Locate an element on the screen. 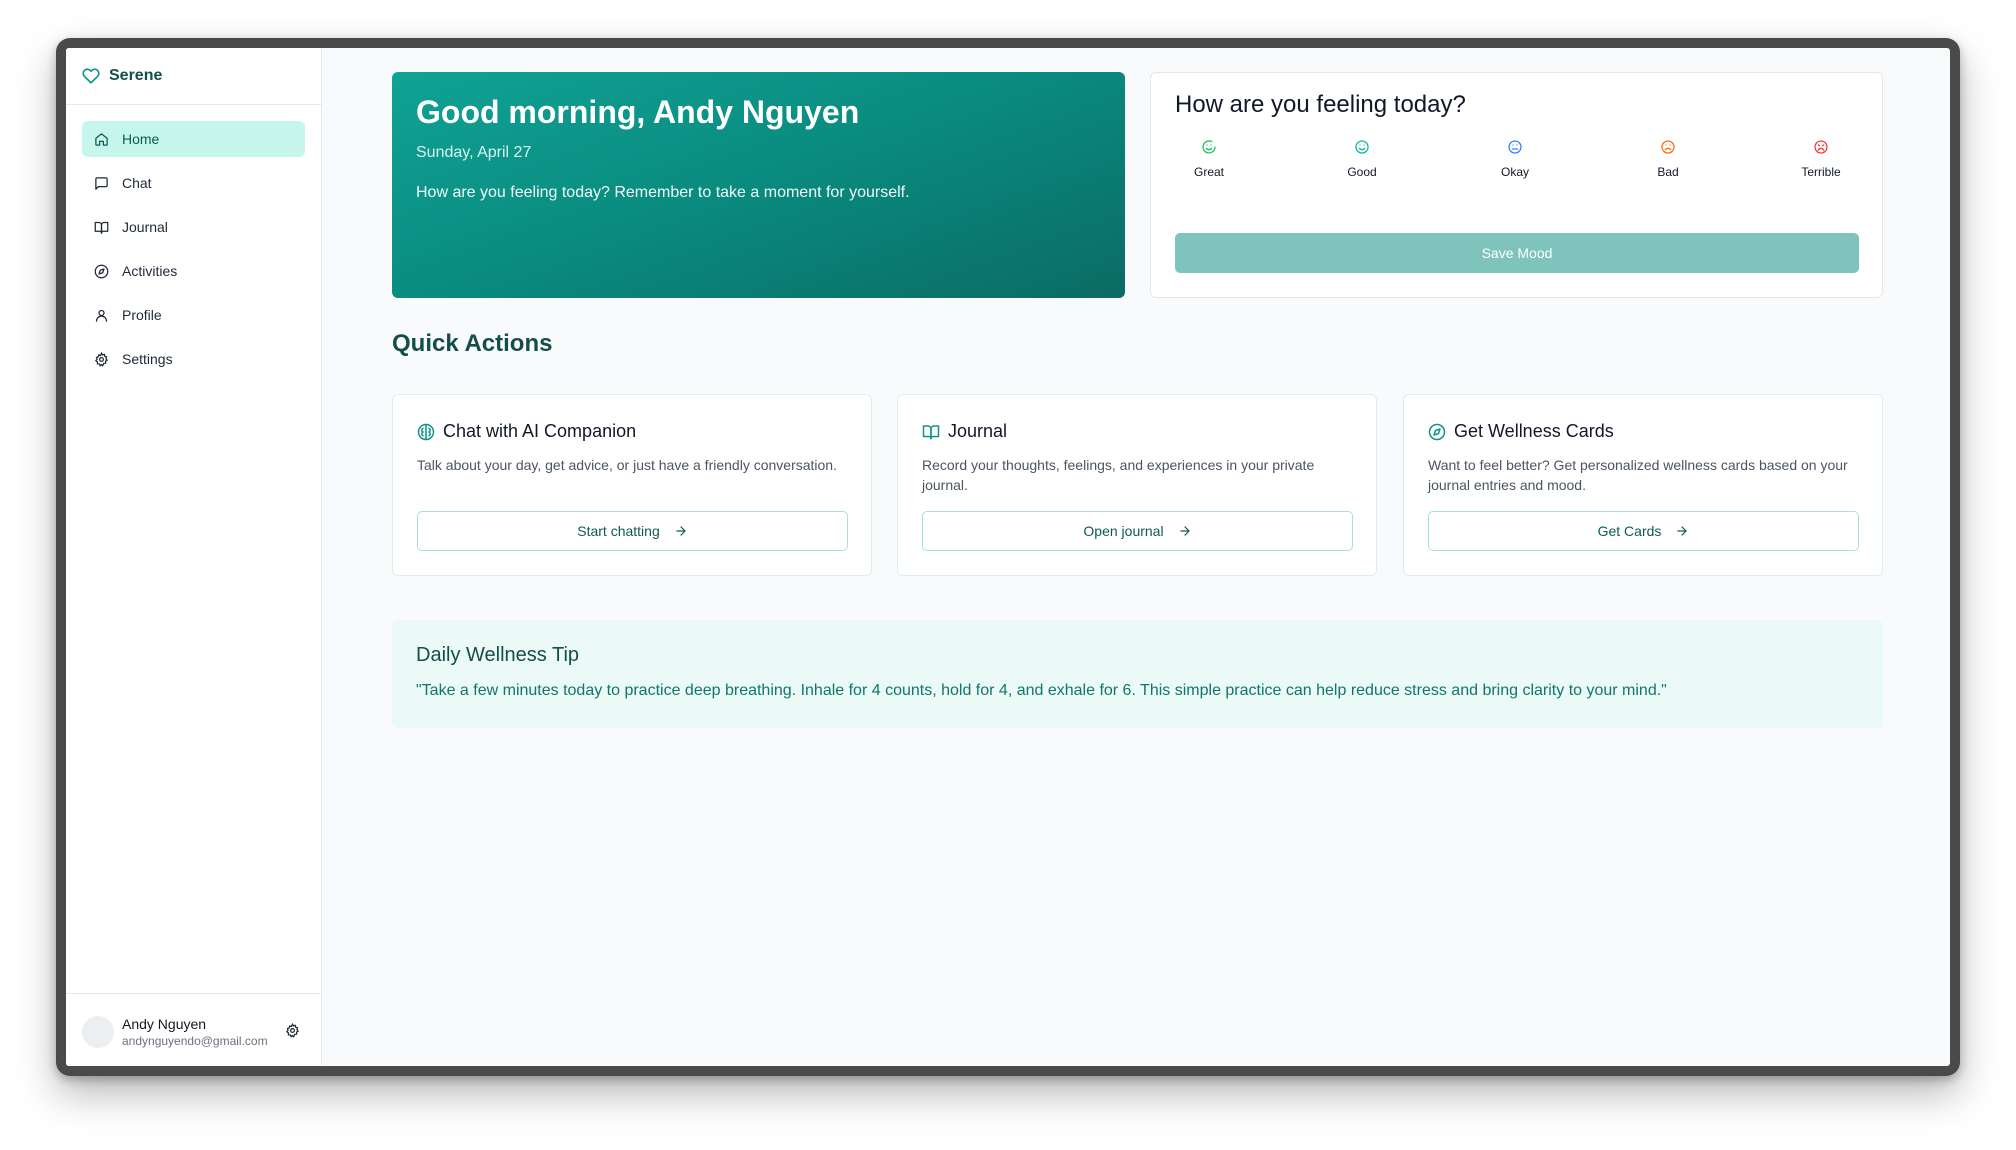 The height and width of the screenshot is (1150, 2016). button-label: Get Cards is located at coordinates (1629, 531).